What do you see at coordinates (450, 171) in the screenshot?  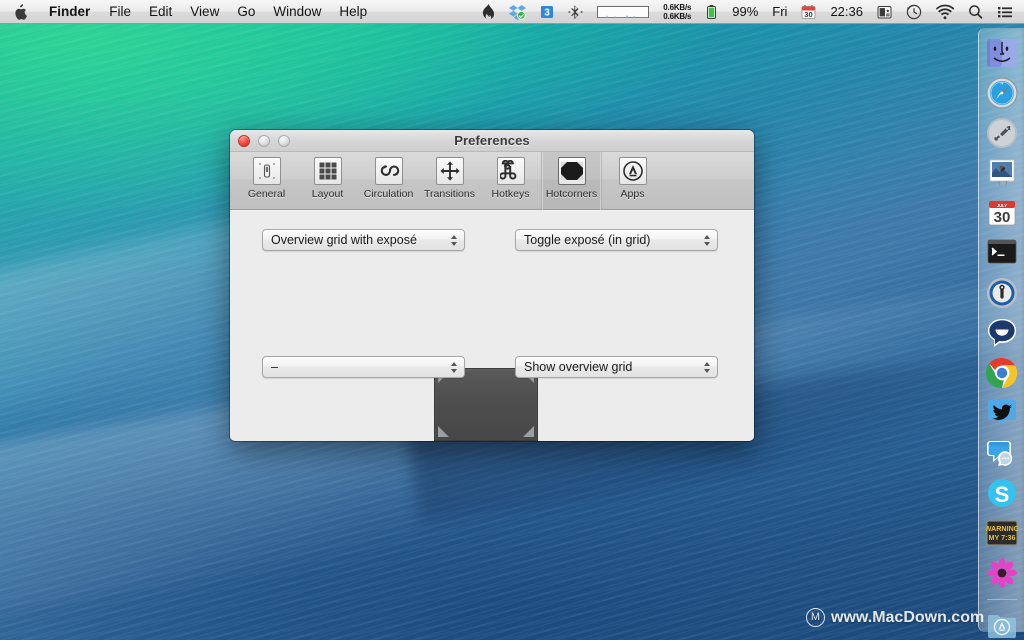 I see `four-way-arrows-icon` at bounding box center [450, 171].